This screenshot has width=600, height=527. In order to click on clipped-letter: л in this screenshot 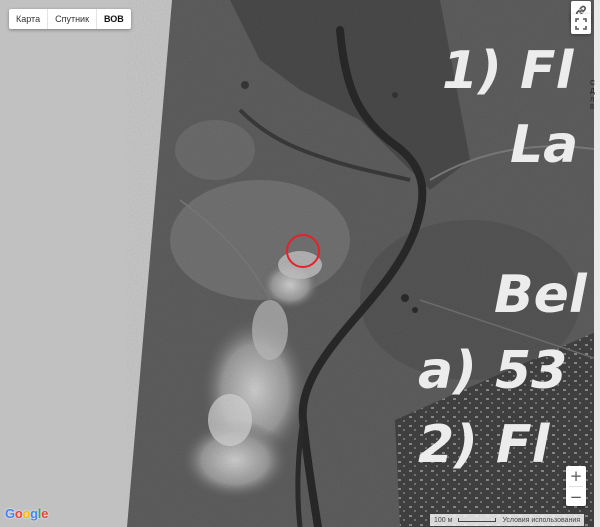, I will do `click(592, 99)`.